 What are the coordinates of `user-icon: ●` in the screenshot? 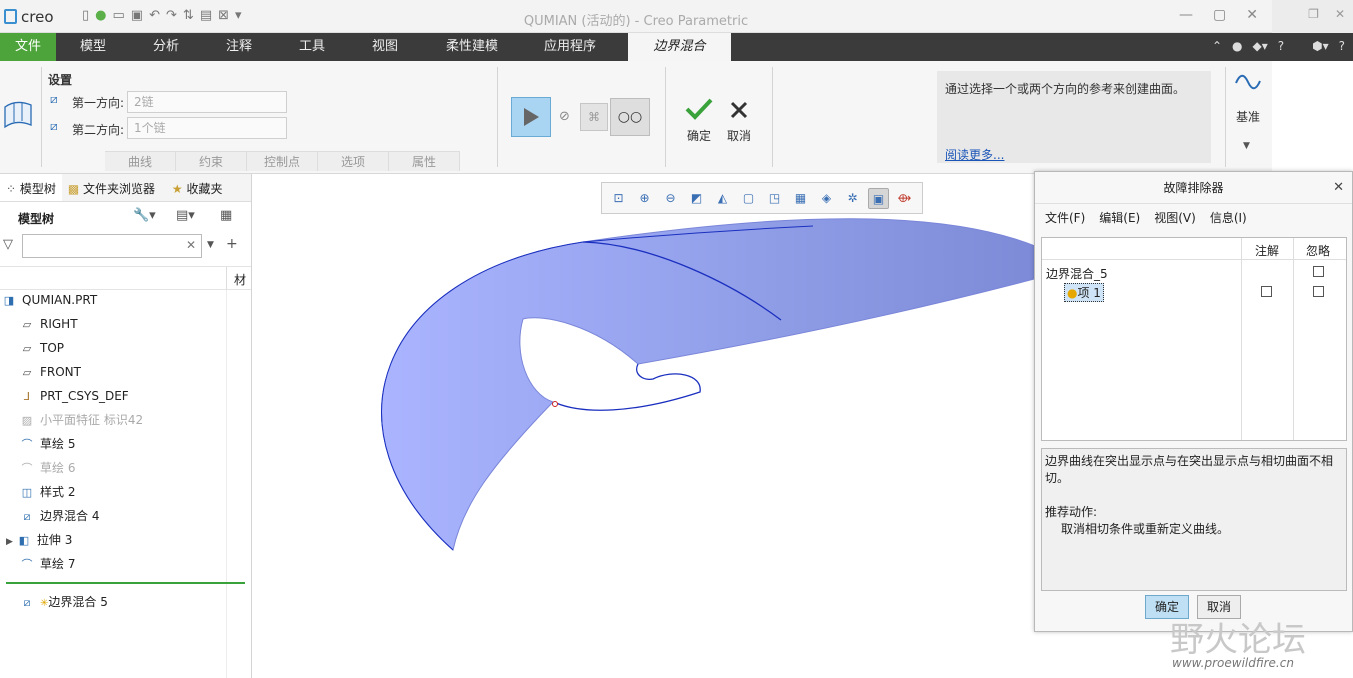 It's located at (1237, 46).